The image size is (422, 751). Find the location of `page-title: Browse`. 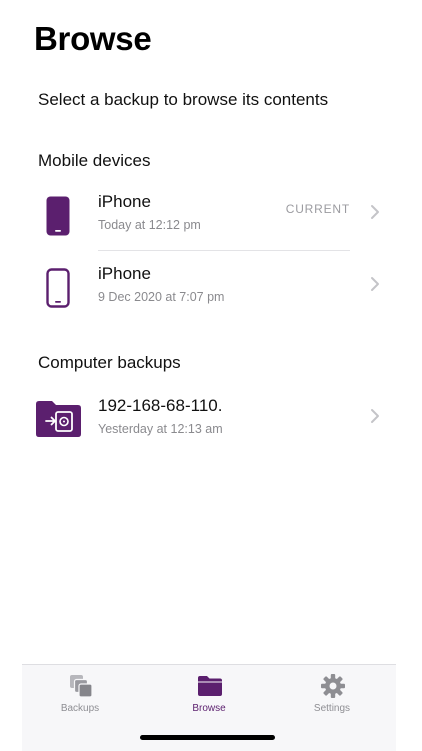

page-title: Browse is located at coordinates (93, 38).